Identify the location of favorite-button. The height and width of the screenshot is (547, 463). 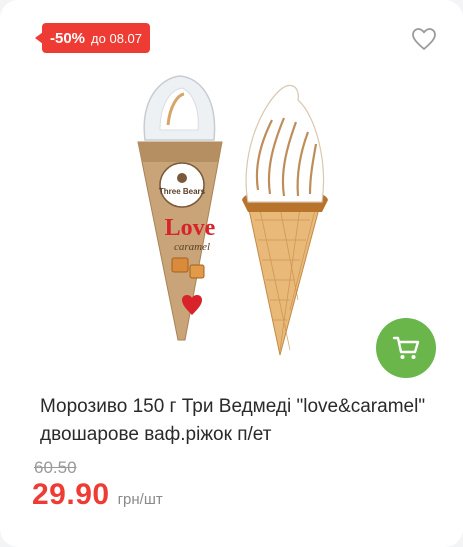
(424, 39).